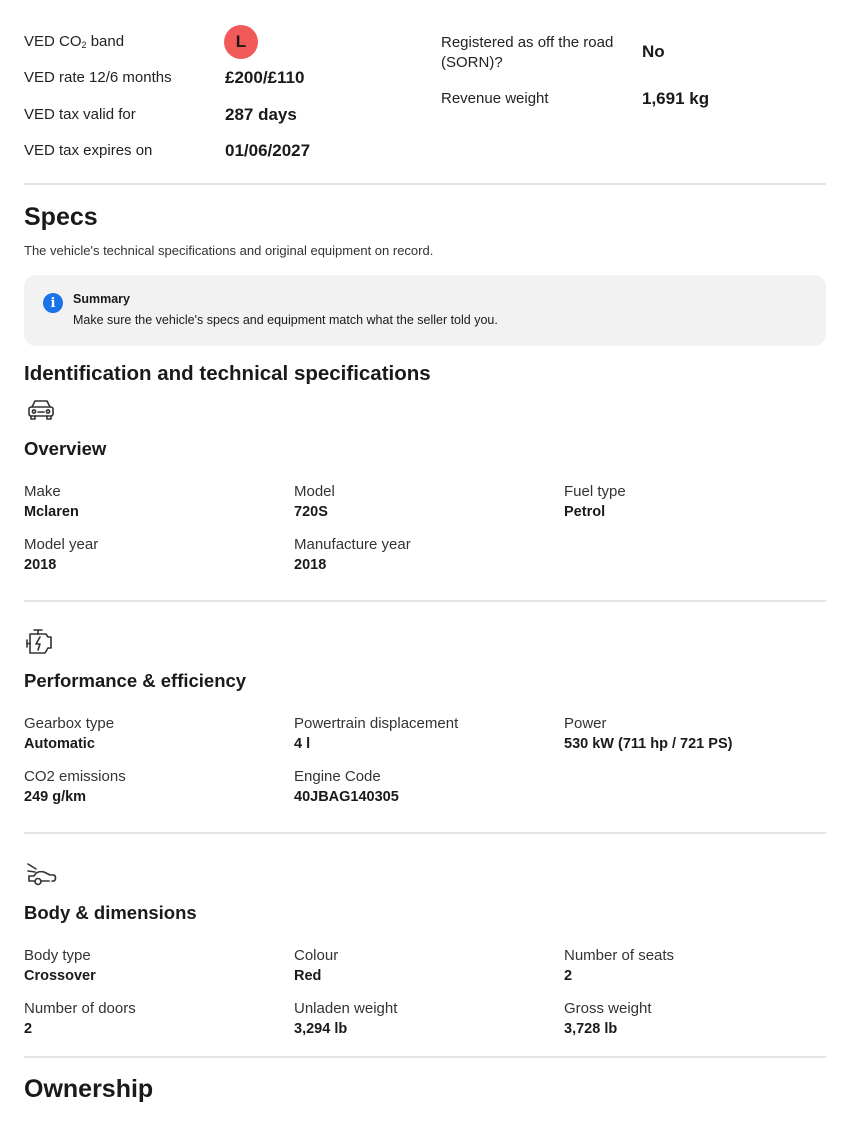  I want to click on spec-label: Number of seats, so click(619, 955).